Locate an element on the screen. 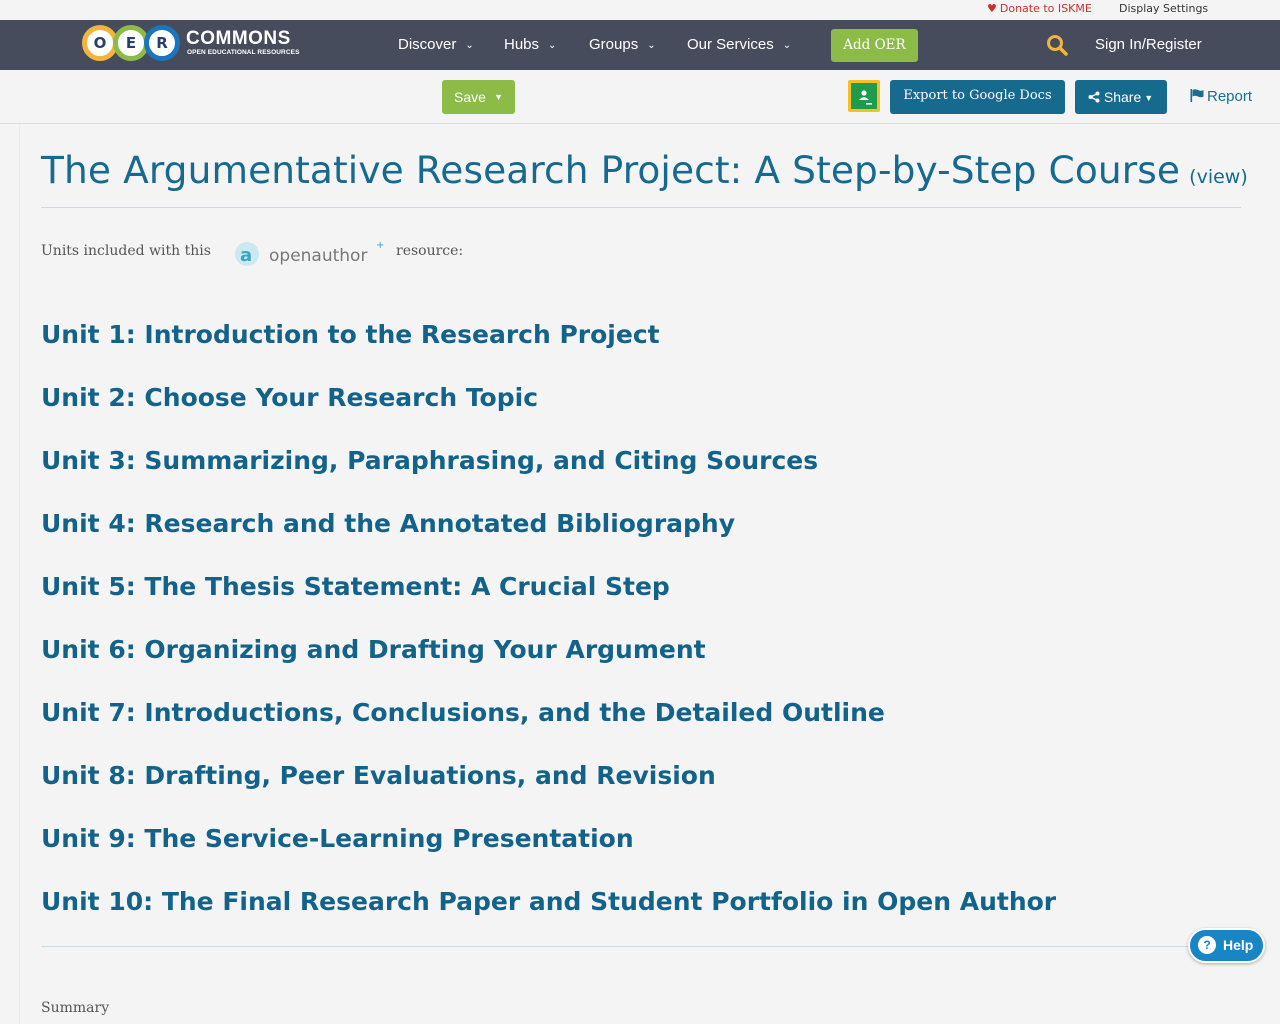 This screenshot has height=1024, width=1280. google-classroom-icon is located at coordinates (864, 96).